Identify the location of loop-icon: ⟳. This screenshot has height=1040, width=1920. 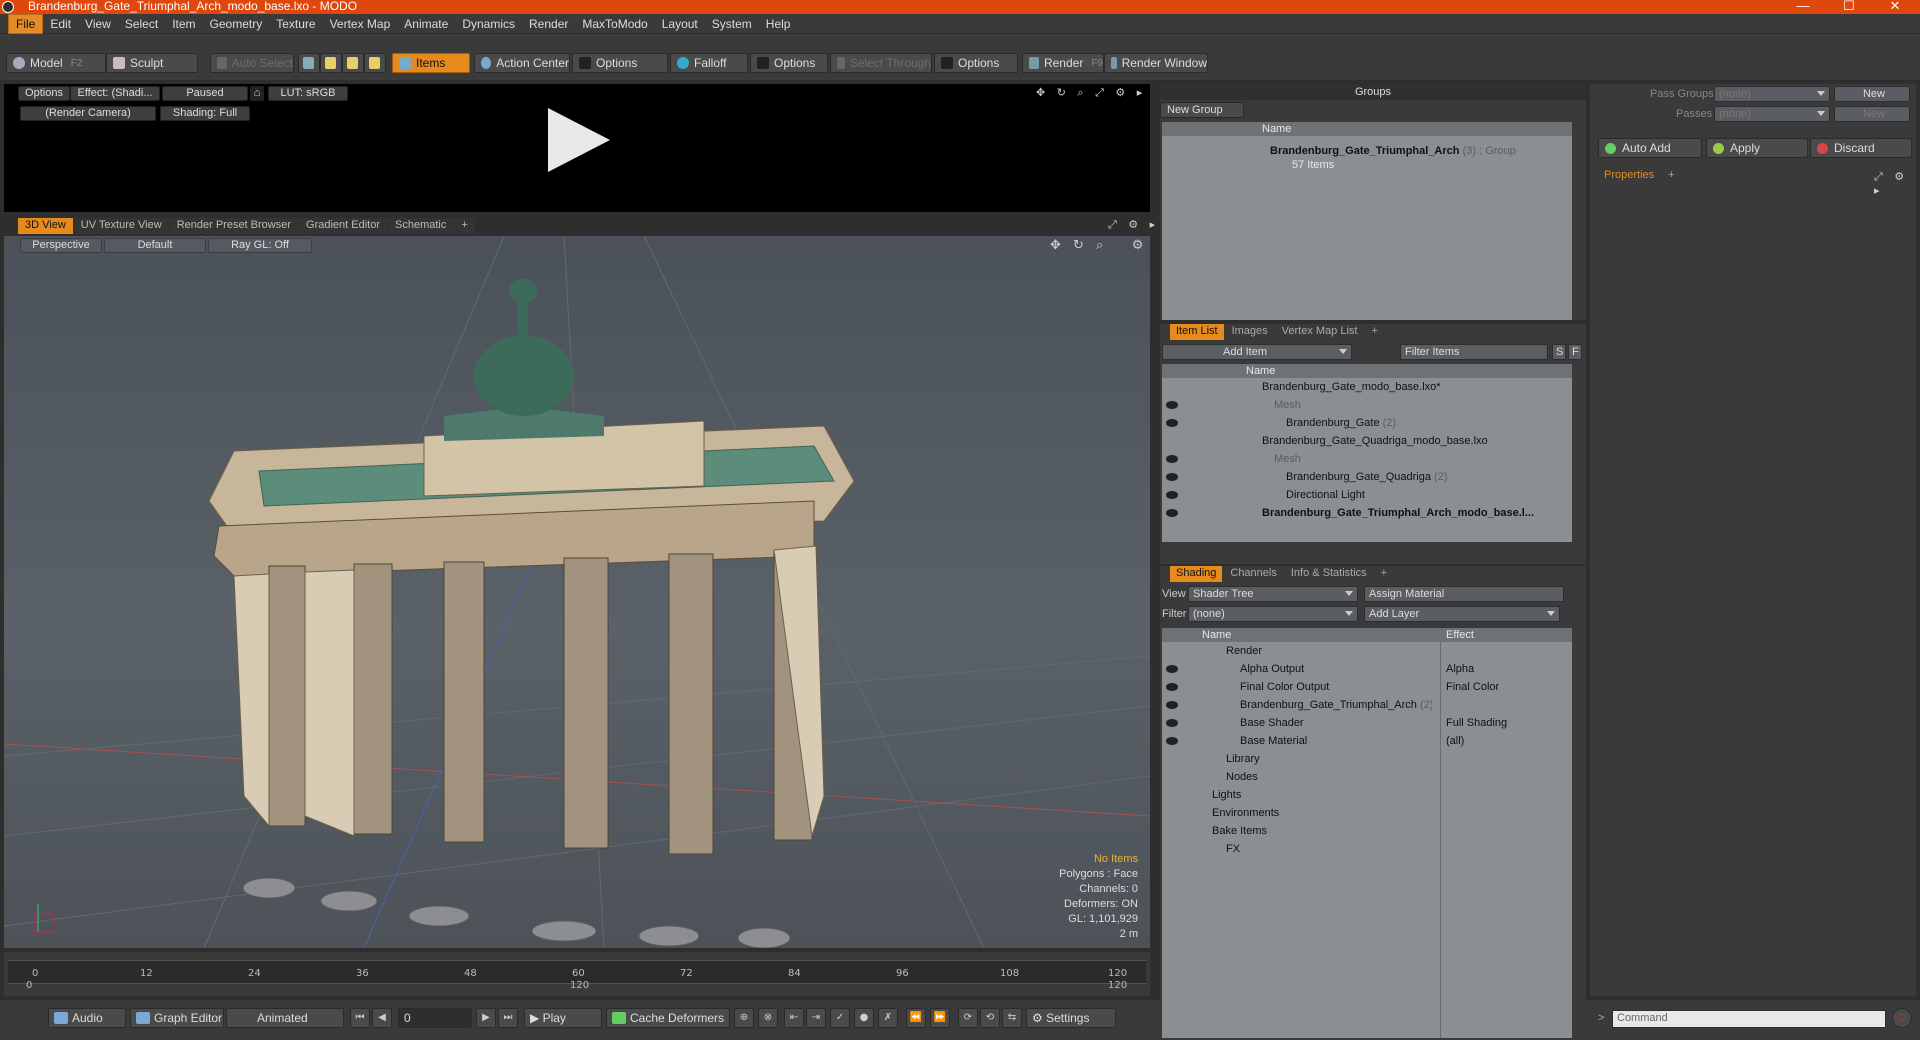
(968, 1018).